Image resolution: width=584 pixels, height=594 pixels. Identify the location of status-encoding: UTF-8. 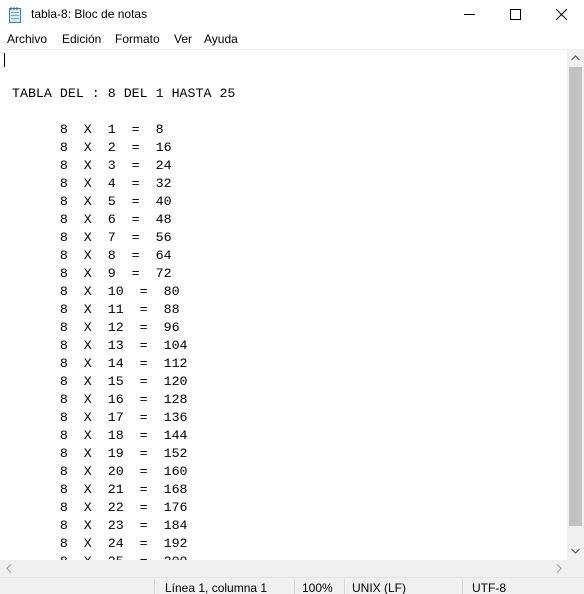
(489, 587).